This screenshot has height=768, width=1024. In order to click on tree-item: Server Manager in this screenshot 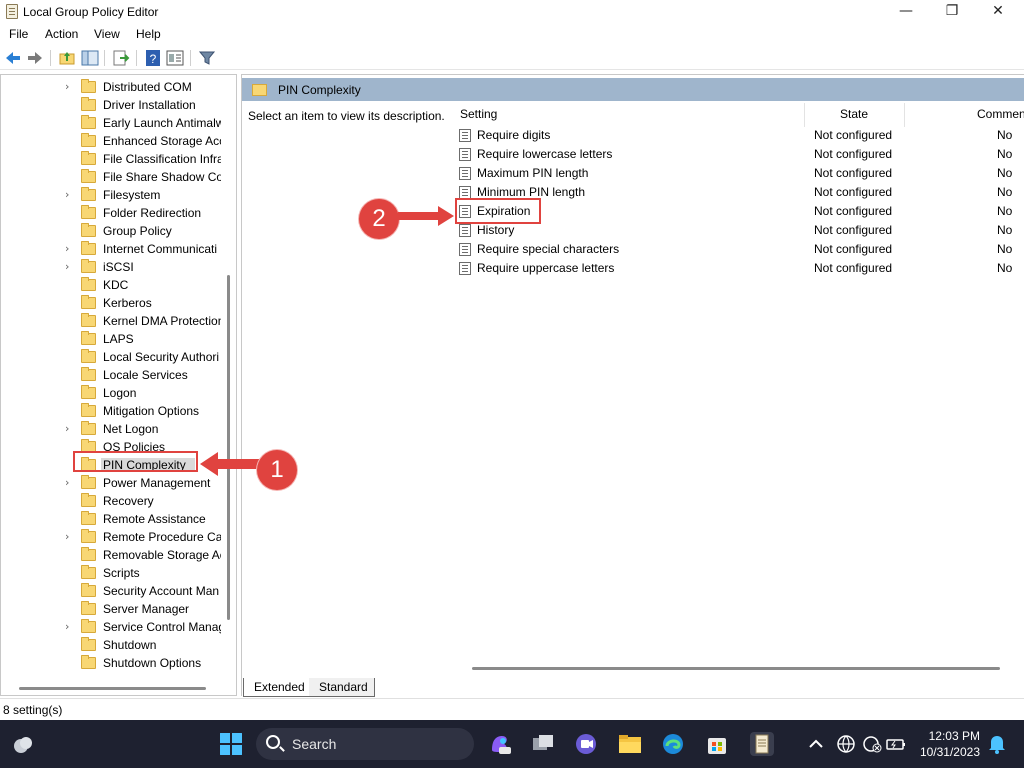, I will do `click(111, 609)`.